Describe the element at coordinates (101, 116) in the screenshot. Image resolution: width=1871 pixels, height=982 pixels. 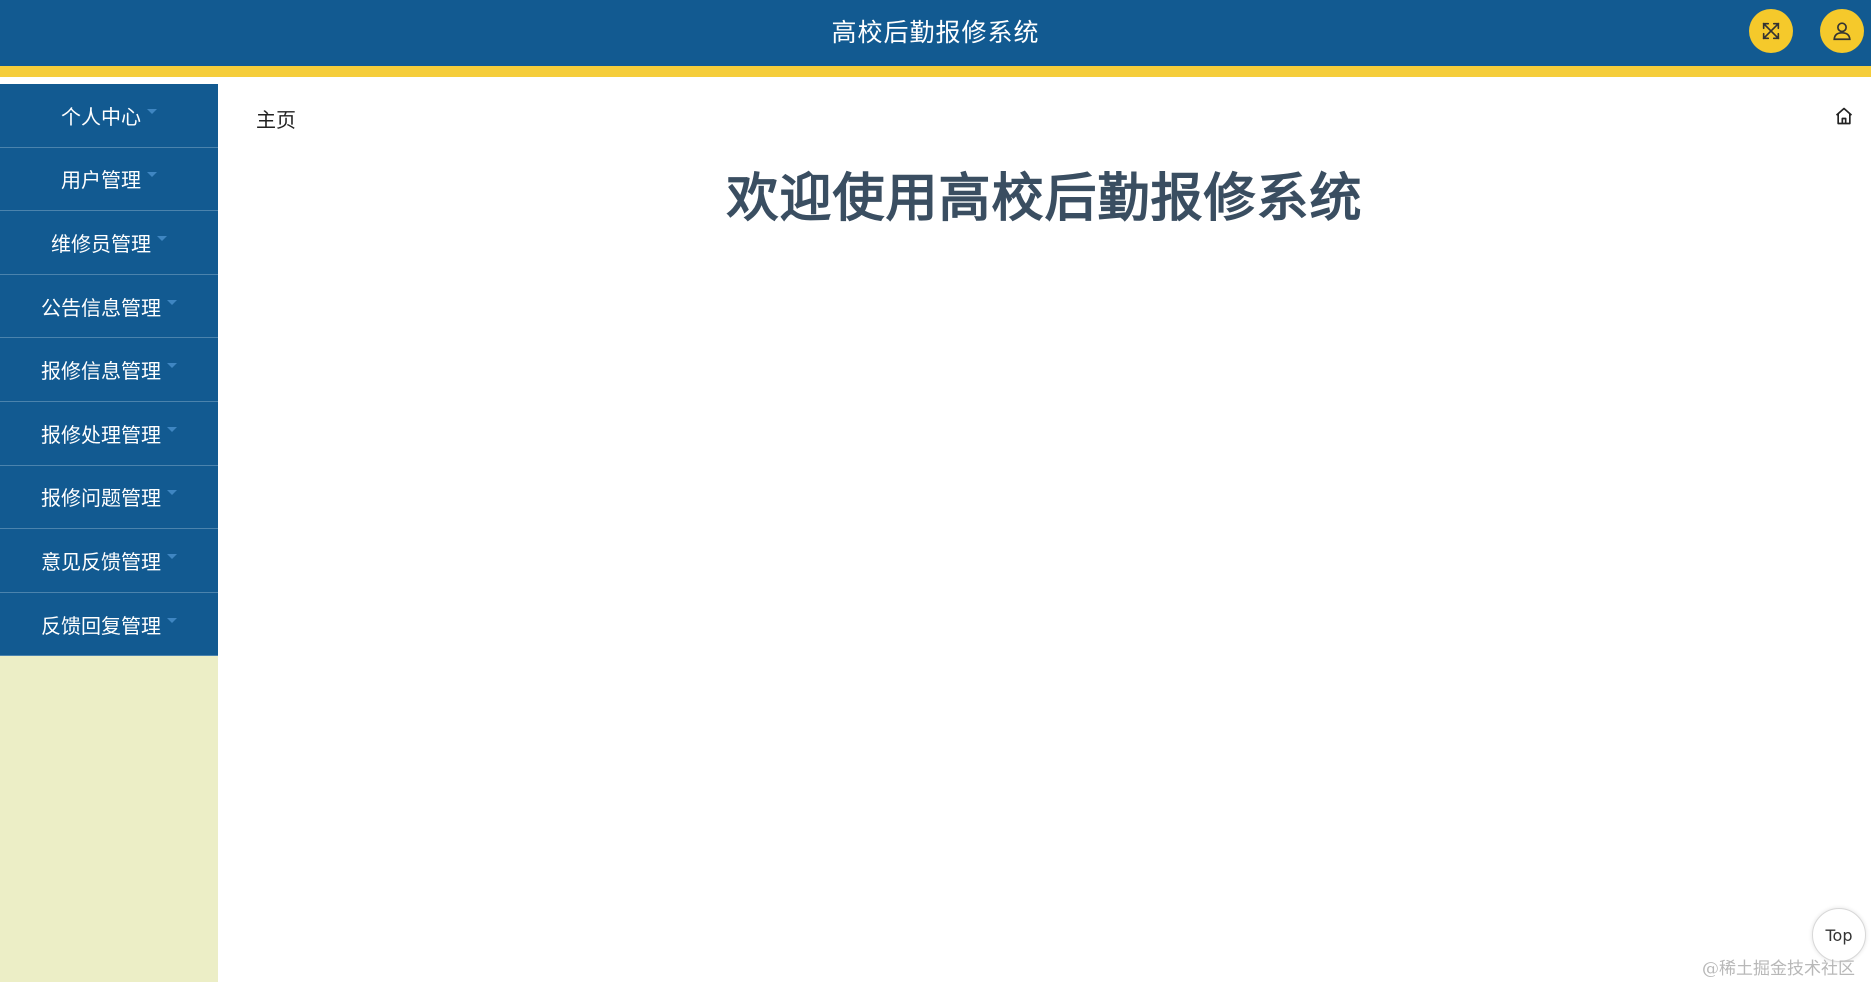
I see `sidebar-item-label: 个人中心` at that location.